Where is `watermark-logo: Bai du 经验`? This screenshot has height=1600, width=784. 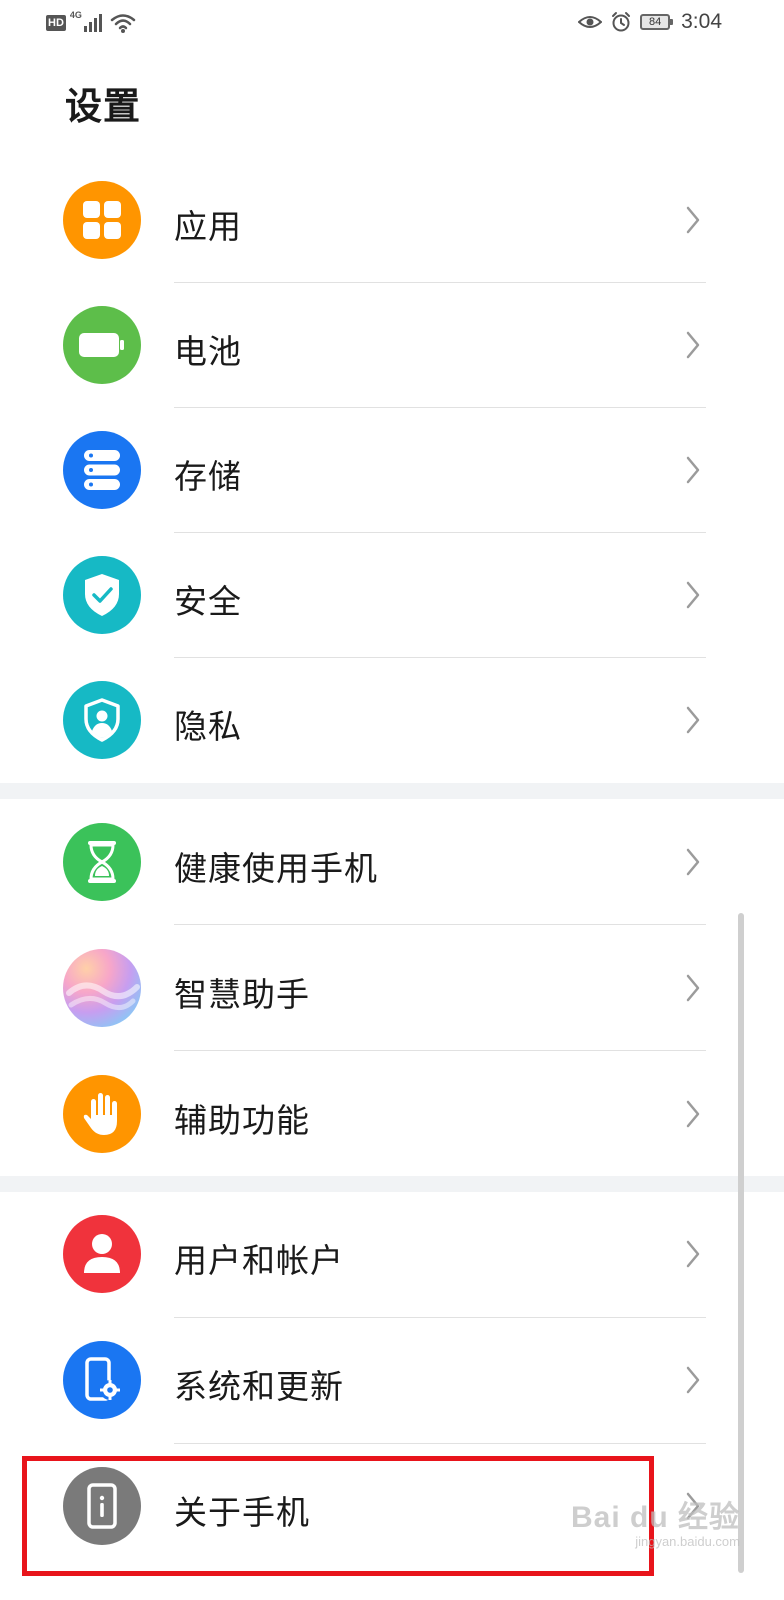 watermark-logo: Bai du 经验 is located at coordinates (655, 1517).